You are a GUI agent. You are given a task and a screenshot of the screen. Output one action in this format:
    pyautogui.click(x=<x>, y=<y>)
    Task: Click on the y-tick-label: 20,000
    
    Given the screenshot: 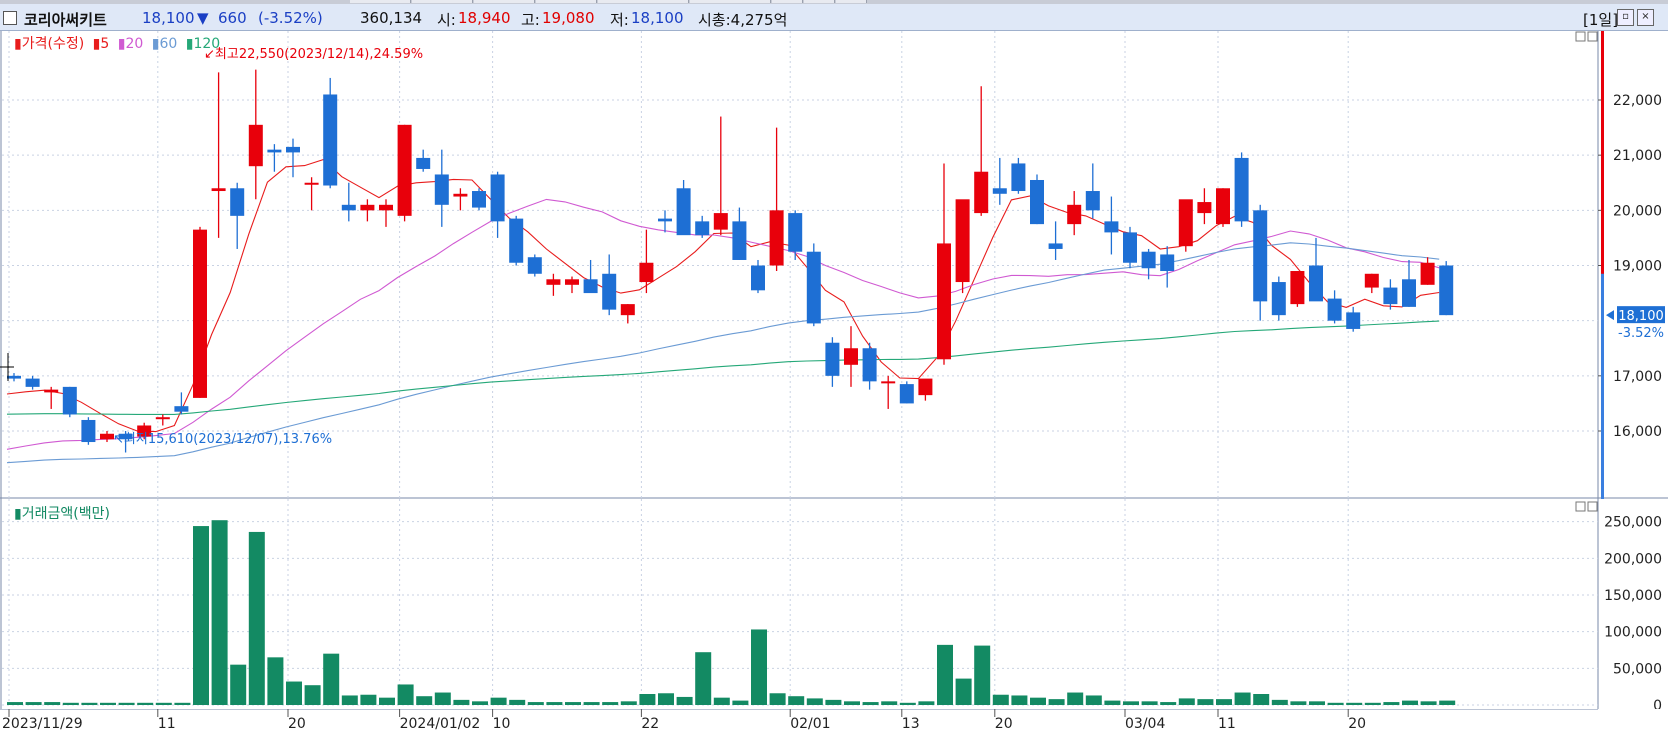 What is the action you would take?
    pyautogui.click(x=1637, y=211)
    